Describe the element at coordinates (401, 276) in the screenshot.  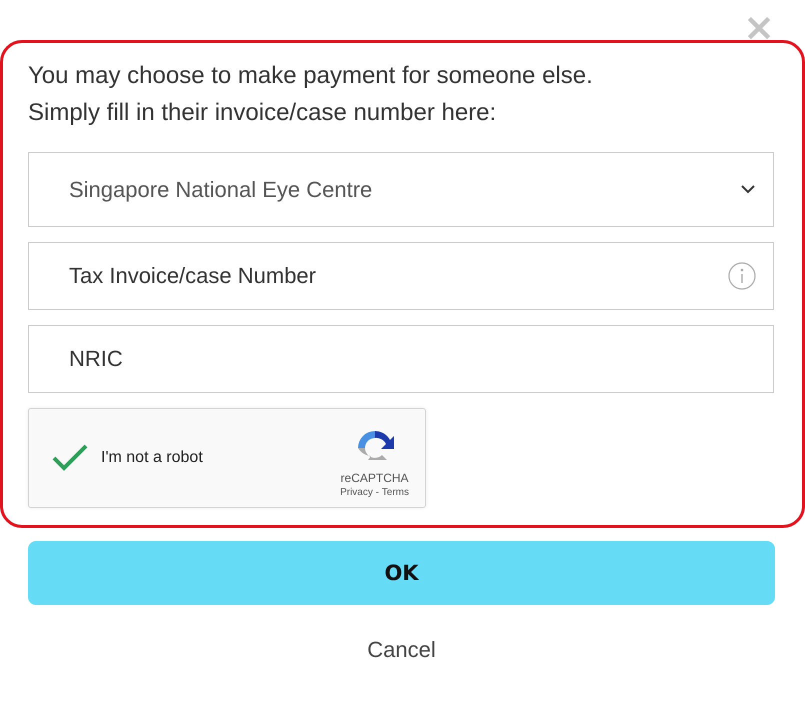
I see `invoice-field: Tax Invoice/case Number` at that location.